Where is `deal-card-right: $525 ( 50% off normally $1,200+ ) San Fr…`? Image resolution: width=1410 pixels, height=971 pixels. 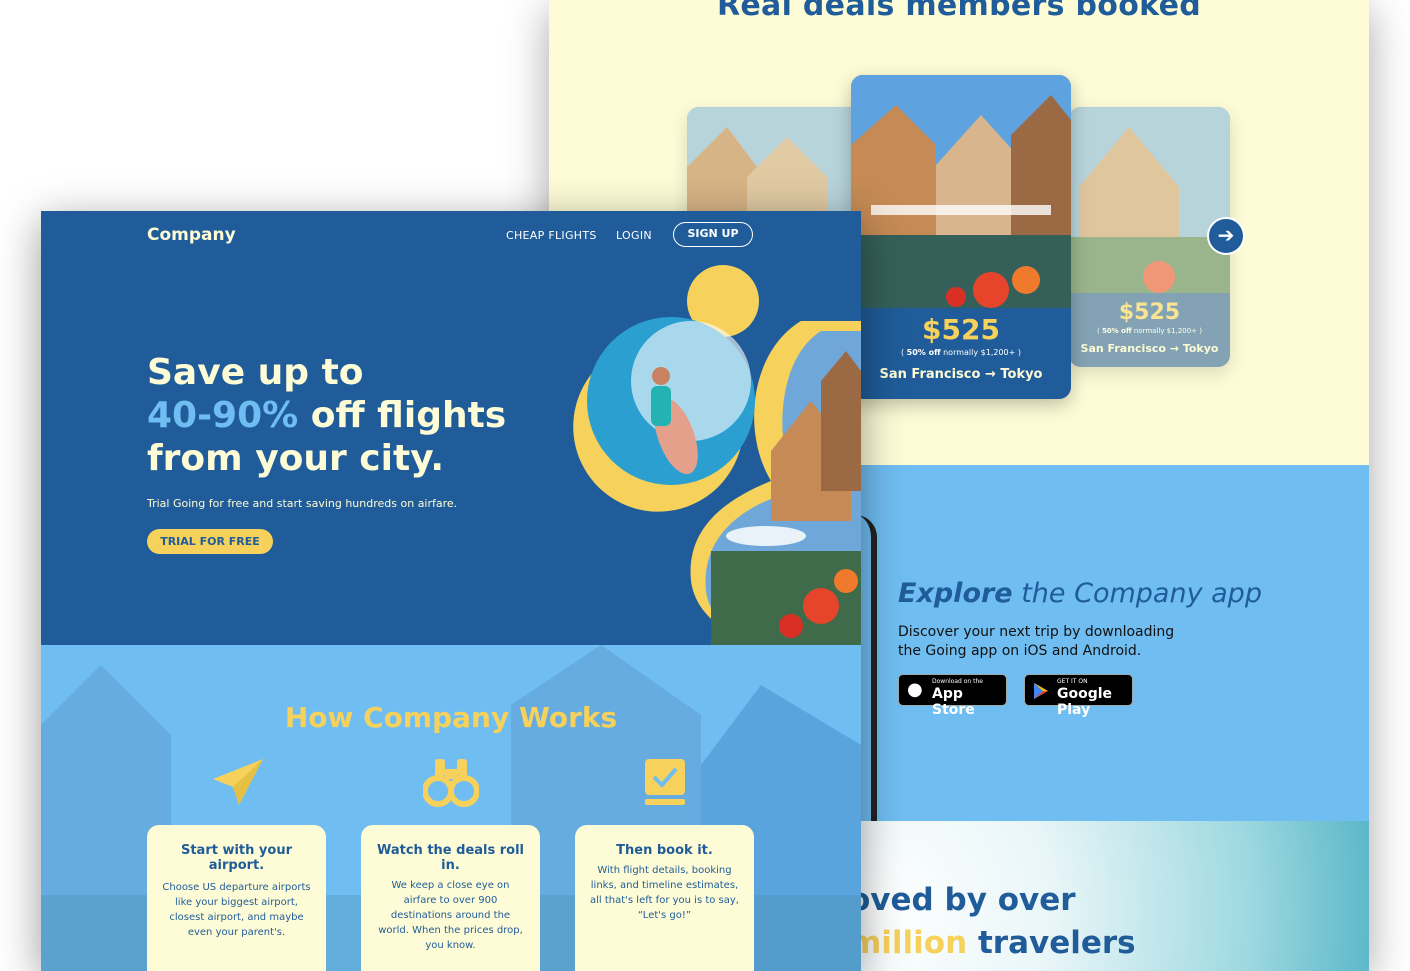
deal-card-right: $525 ( 50% off normally $1,200+ ) San Fr… is located at coordinates (1149, 237).